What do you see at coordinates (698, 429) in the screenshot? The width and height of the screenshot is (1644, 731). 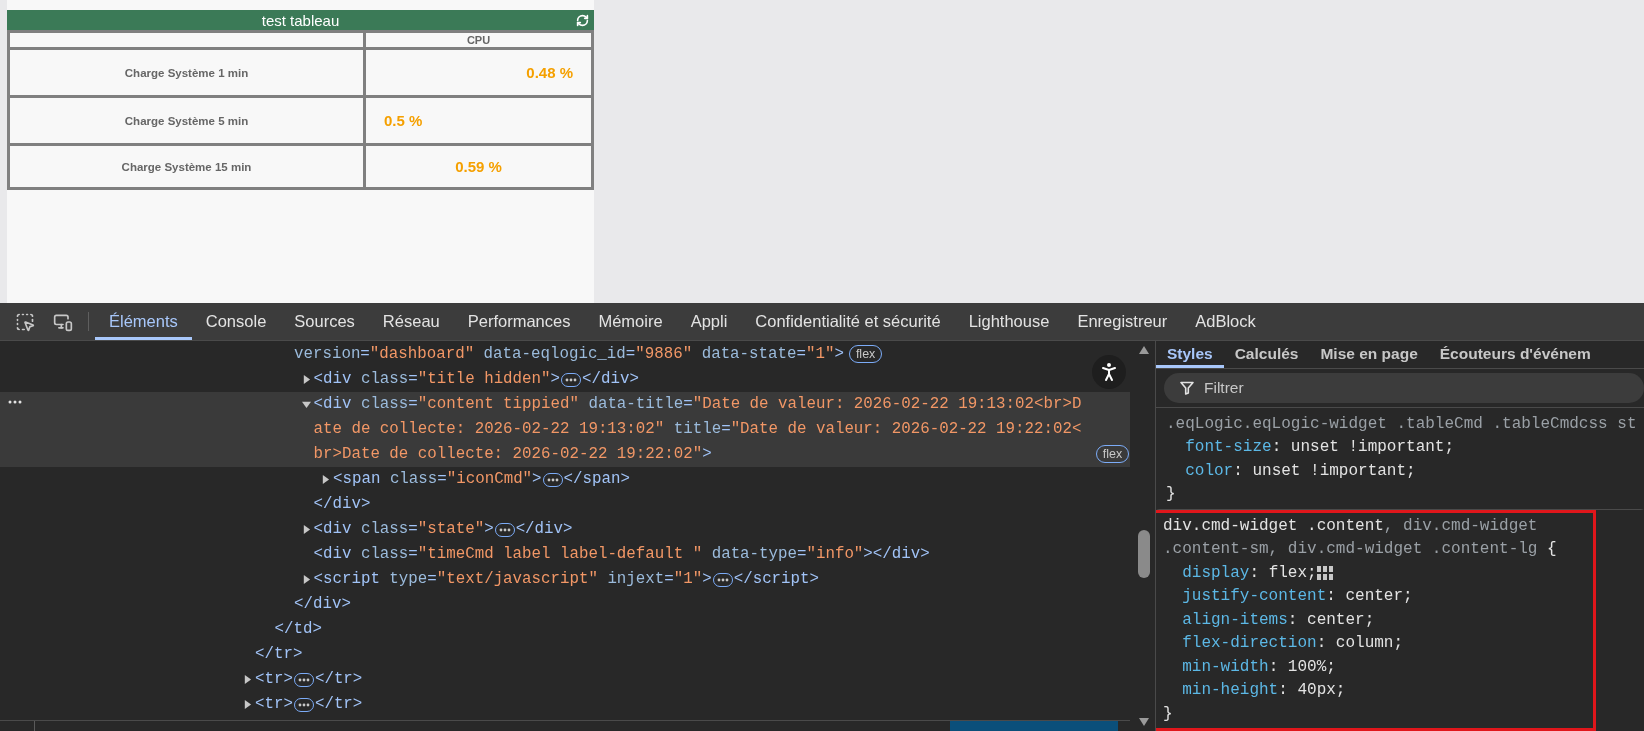 I see `code-text: <div class="content tippied" data-title="Date de valeur: 2026-02-22 19:13:02<br>Date de collecte: 2026-02-22 19:13:02" title="Date de valeur: 2026-02-22 19:22:02<br>Date de collecte: 2026-02-22 19:22:02">` at bounding box center [698, 429].